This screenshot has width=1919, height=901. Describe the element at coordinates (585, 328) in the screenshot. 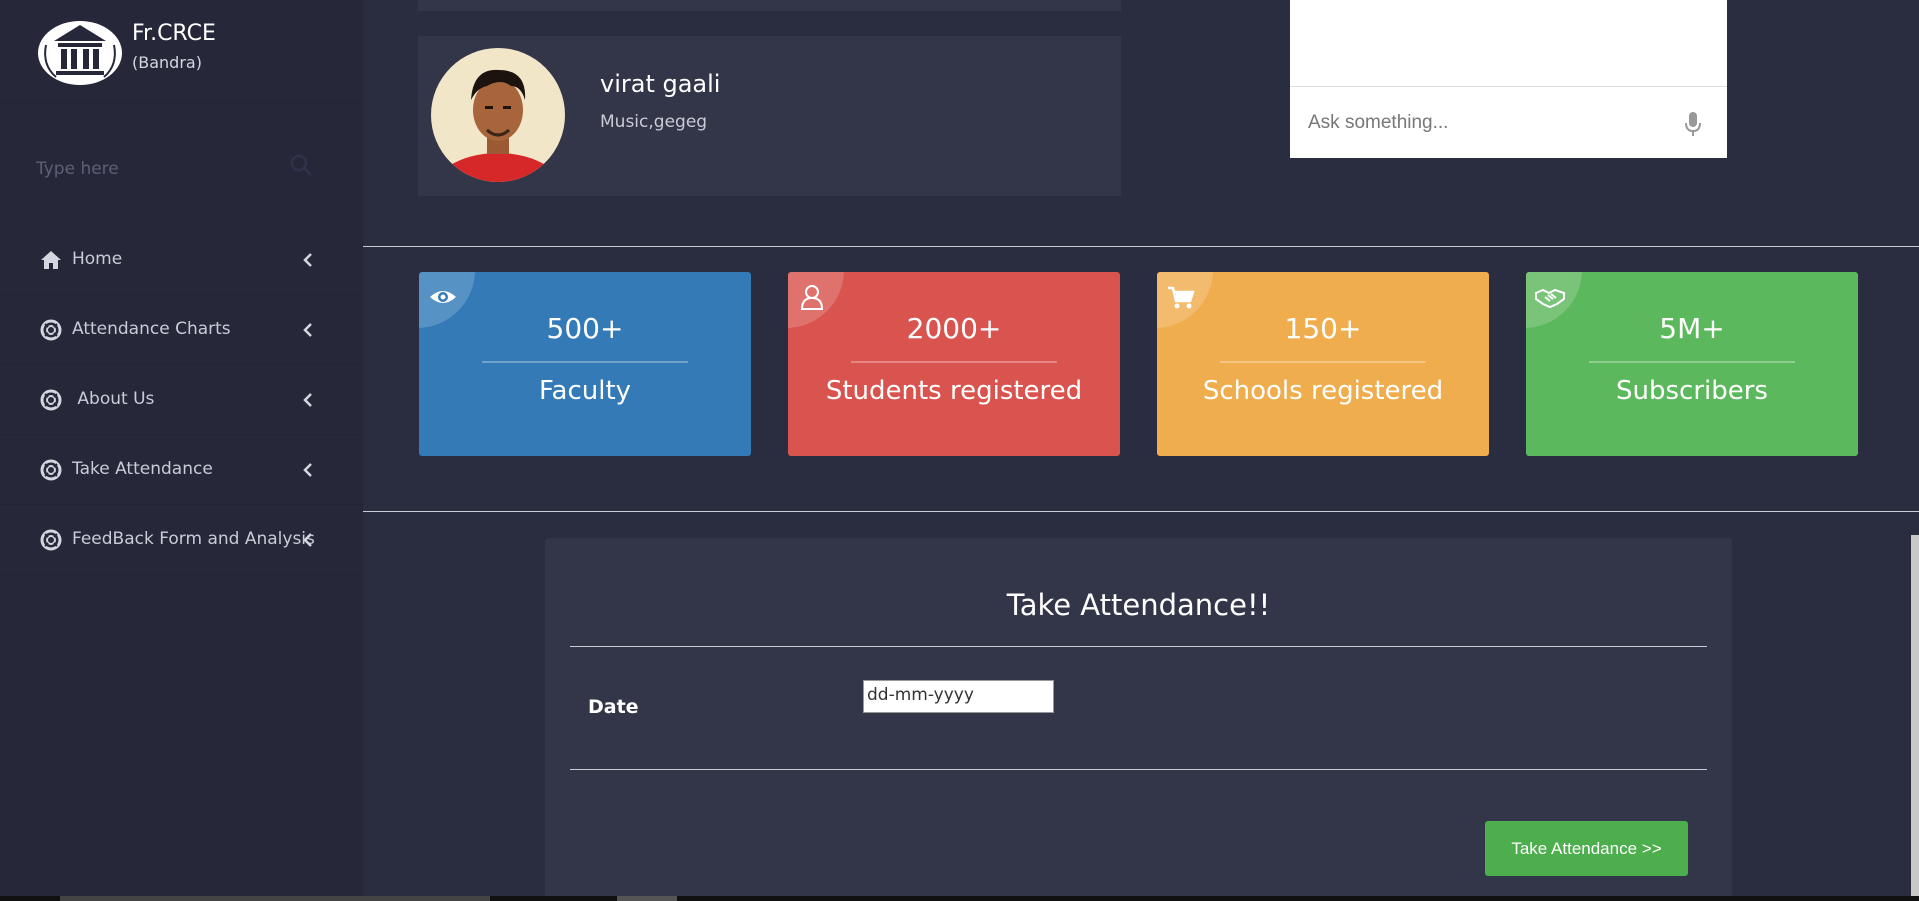

I see `stat-value: 500+` at that location.